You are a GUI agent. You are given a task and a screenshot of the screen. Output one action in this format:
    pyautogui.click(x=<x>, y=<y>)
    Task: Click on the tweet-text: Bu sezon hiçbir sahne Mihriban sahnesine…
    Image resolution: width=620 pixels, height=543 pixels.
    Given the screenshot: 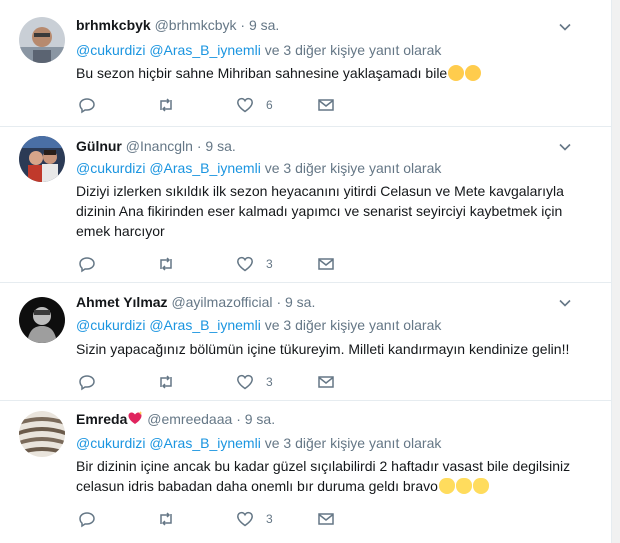 What is the action you would take?
    pyautogui.click(x=326, y=73)
    